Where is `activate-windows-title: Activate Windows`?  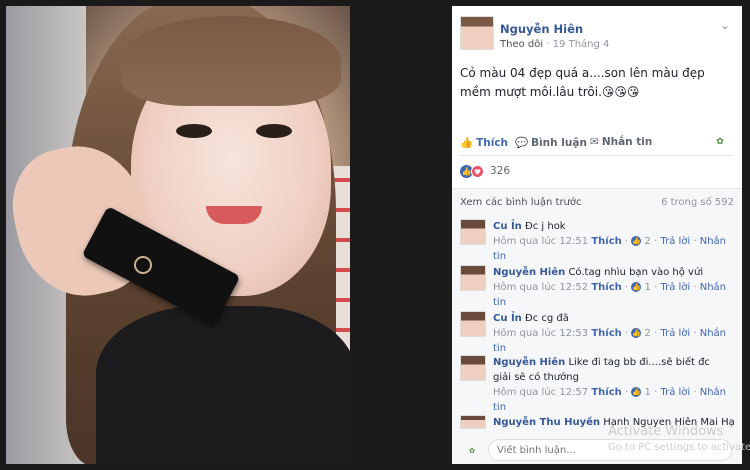
activate-windows-title: Activate Windows is located at coordinates (666, 431).